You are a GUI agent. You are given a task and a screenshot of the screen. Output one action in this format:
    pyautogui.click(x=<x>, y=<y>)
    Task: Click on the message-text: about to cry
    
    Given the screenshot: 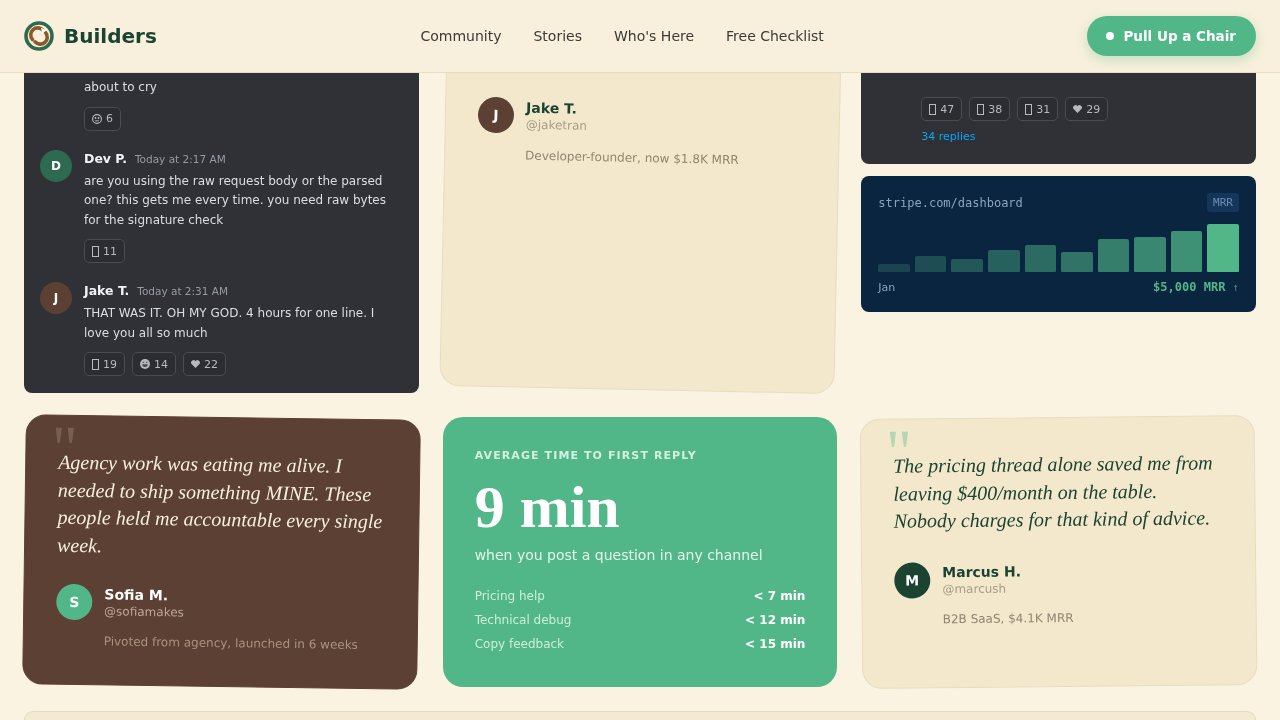 What is the action you would take?
    pyautogui.click(x=120, y=87)
    